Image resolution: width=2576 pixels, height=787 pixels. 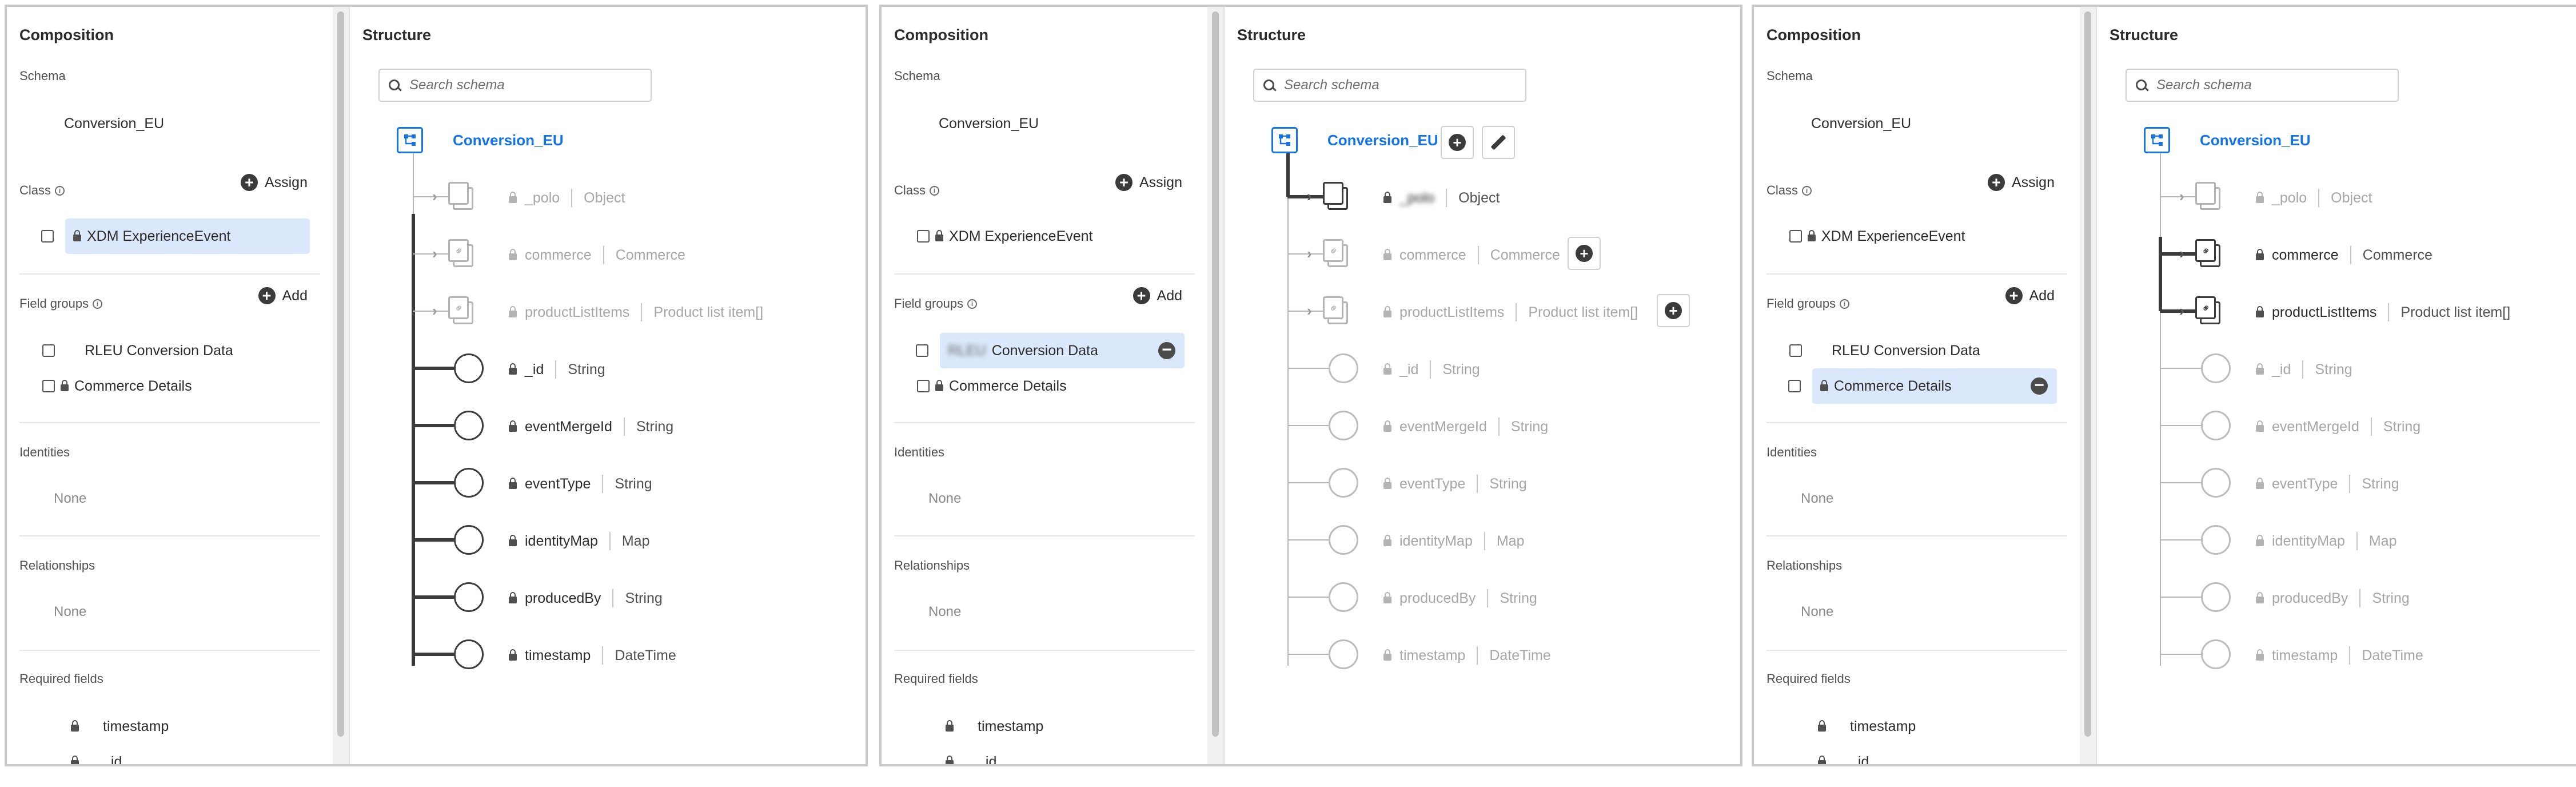 I want to click on class-section-label: Class i, so click(x=917, y=190).